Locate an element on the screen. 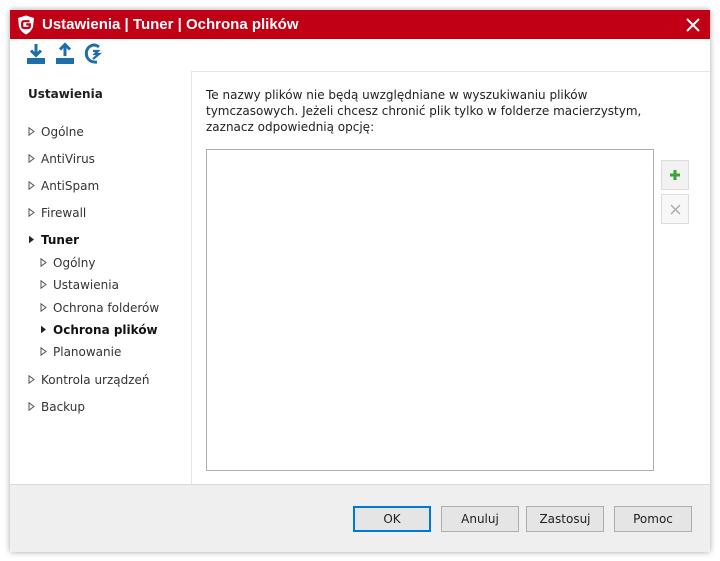 The image size is (720, 561). sidebar-item-label: Ogólny is located at coordinates (74, 263).